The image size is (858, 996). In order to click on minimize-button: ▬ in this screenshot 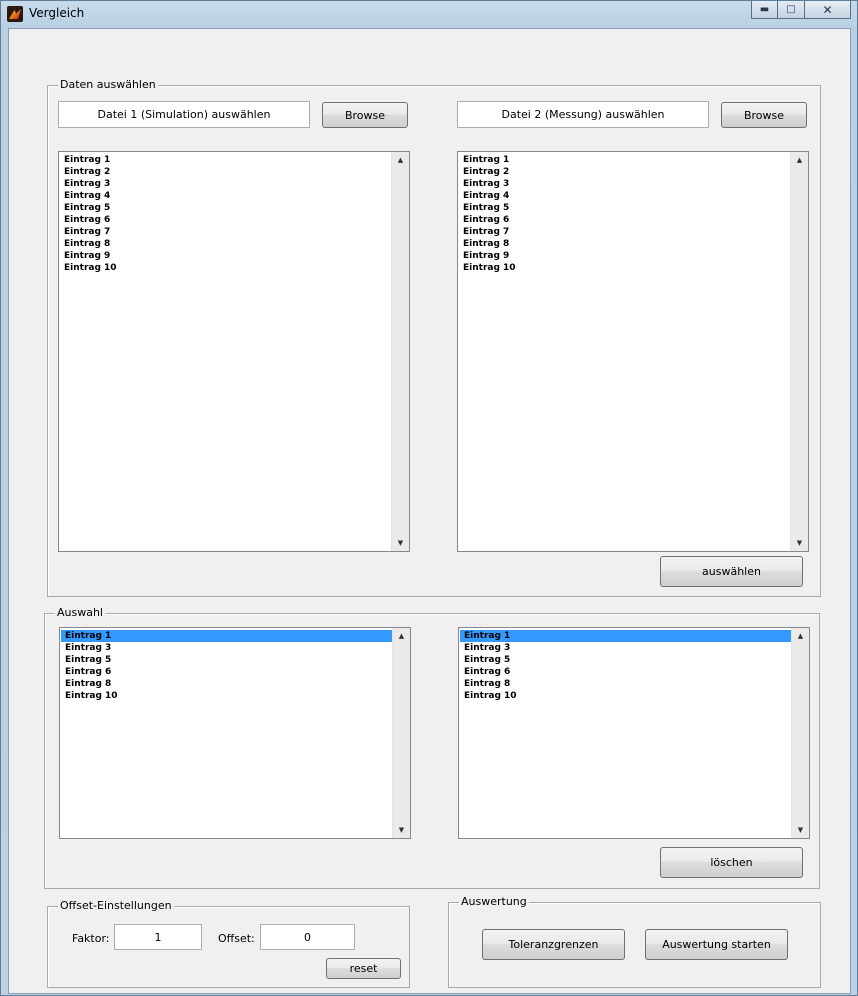, I will do `click(764, 10)`.